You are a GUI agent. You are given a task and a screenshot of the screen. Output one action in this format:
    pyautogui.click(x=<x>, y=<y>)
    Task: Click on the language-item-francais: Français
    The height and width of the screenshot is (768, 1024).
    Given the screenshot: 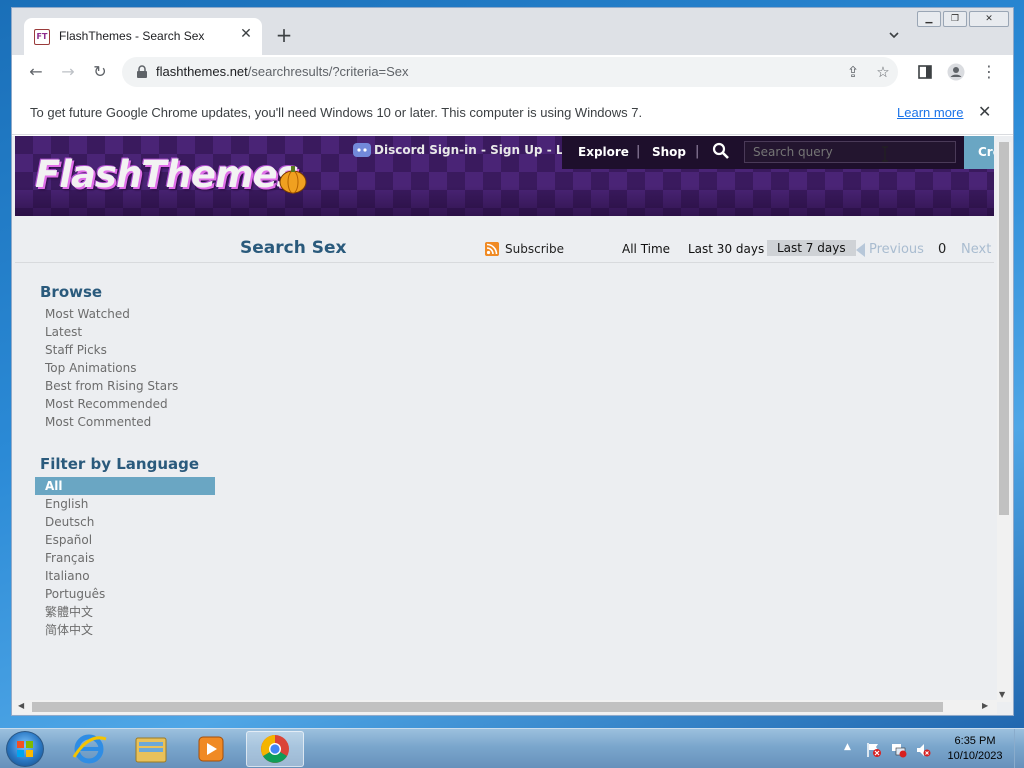 What is the action you would take?
    pyautogui.click(x=125, y=558)
    